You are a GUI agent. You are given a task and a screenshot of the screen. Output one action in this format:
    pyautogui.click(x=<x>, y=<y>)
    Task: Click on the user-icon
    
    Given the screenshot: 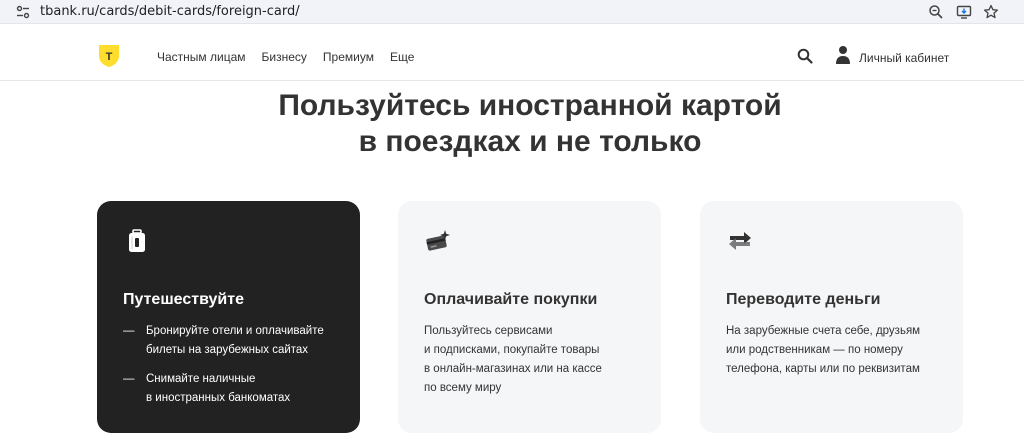 What is the action you would take?
    pyautogui.click(x=843, y=57)
    